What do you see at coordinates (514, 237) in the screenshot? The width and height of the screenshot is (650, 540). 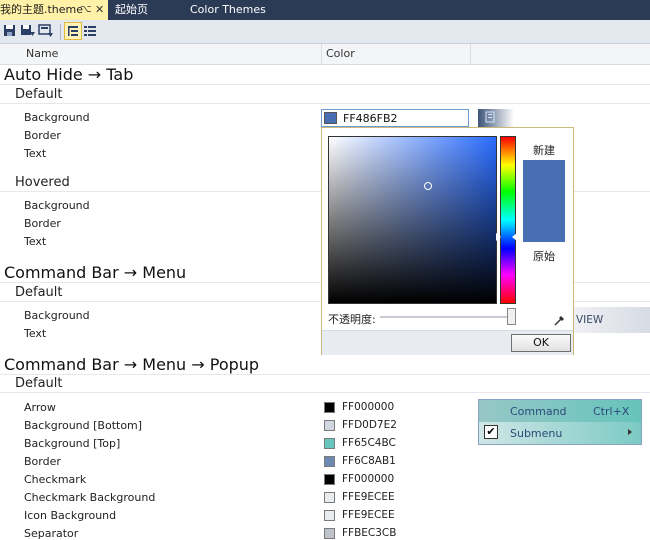 I see `hue-handle-right` at bounding box center [514, 237].